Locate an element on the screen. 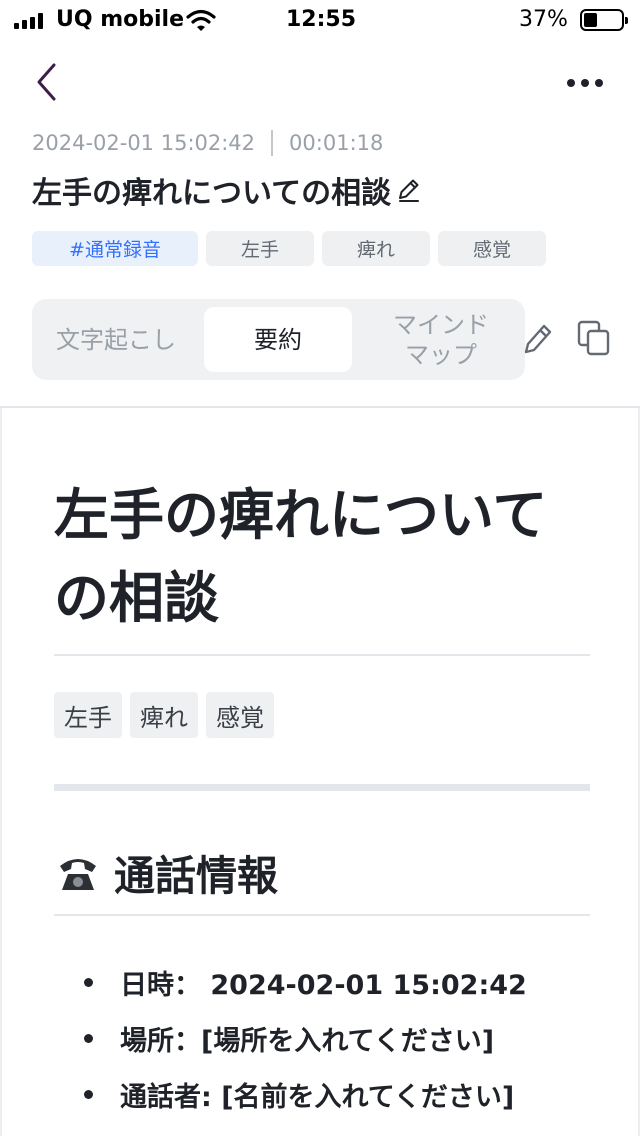  document-tag-list: 左手 痺れ 感覚 is located at coordinates (164, 715).